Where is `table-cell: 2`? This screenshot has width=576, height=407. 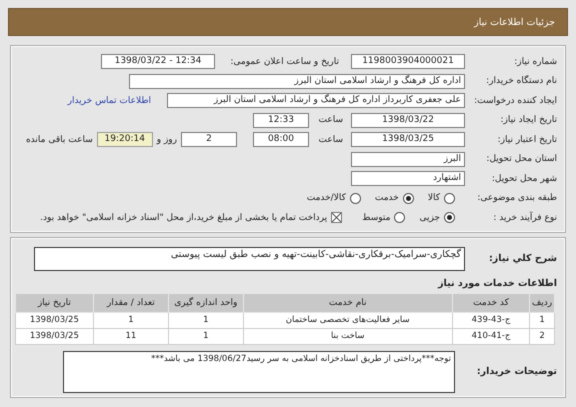
table-cell: 2 is located at coordinates (542, 336).